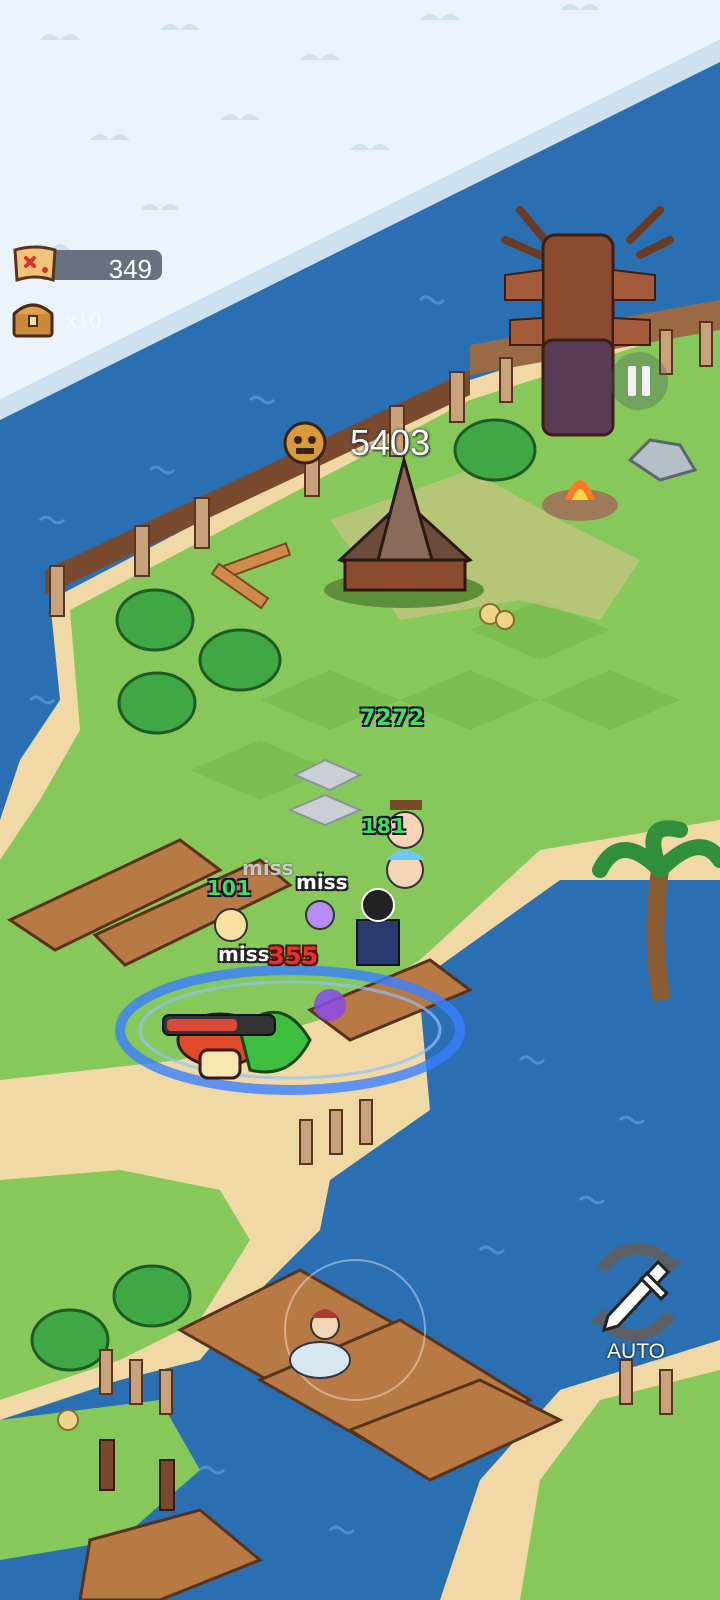 Image resolution: width=720 pixels, height=1600 pixels. I want to click on chest-counter: x10, so click(70, 319).